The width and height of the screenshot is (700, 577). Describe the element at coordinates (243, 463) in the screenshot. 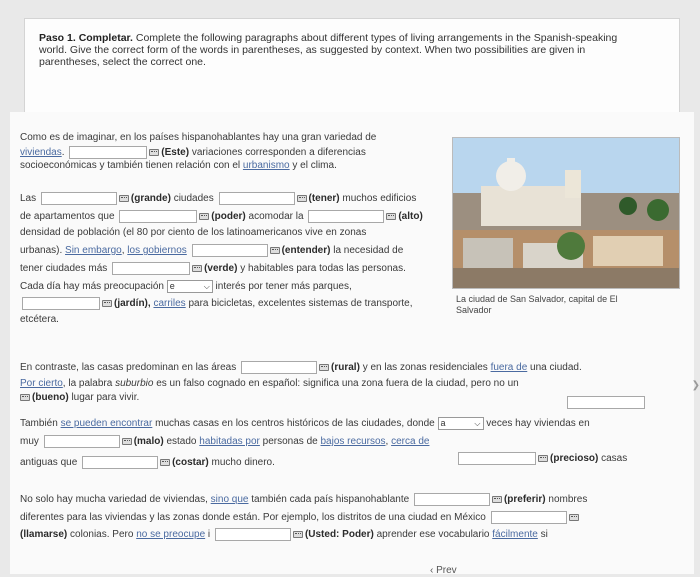

I see `text: mucho dinero.` at that location.